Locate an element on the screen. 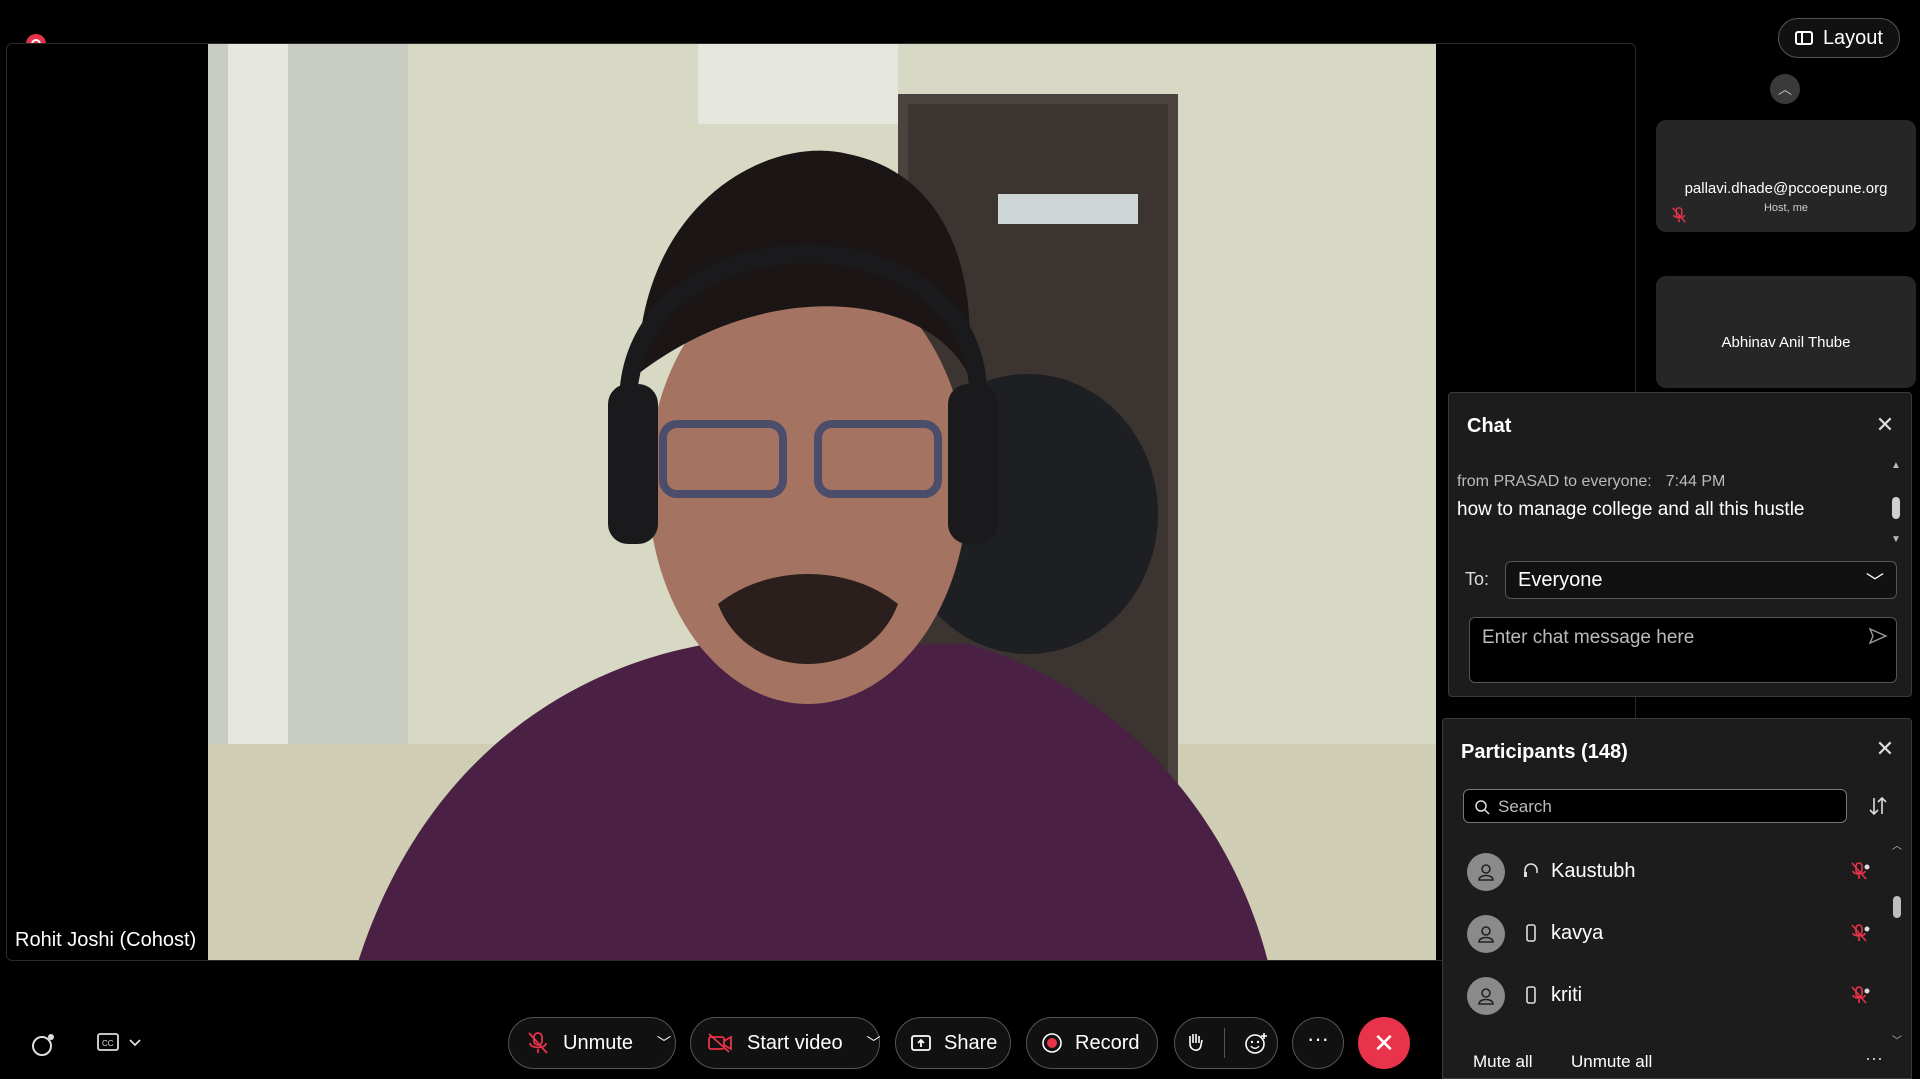 The height and width of the screenshot is (1079, 1920). thumbnail-name: pallavi.dhade@pccoepune.org is located at coordinates (1786, 188).